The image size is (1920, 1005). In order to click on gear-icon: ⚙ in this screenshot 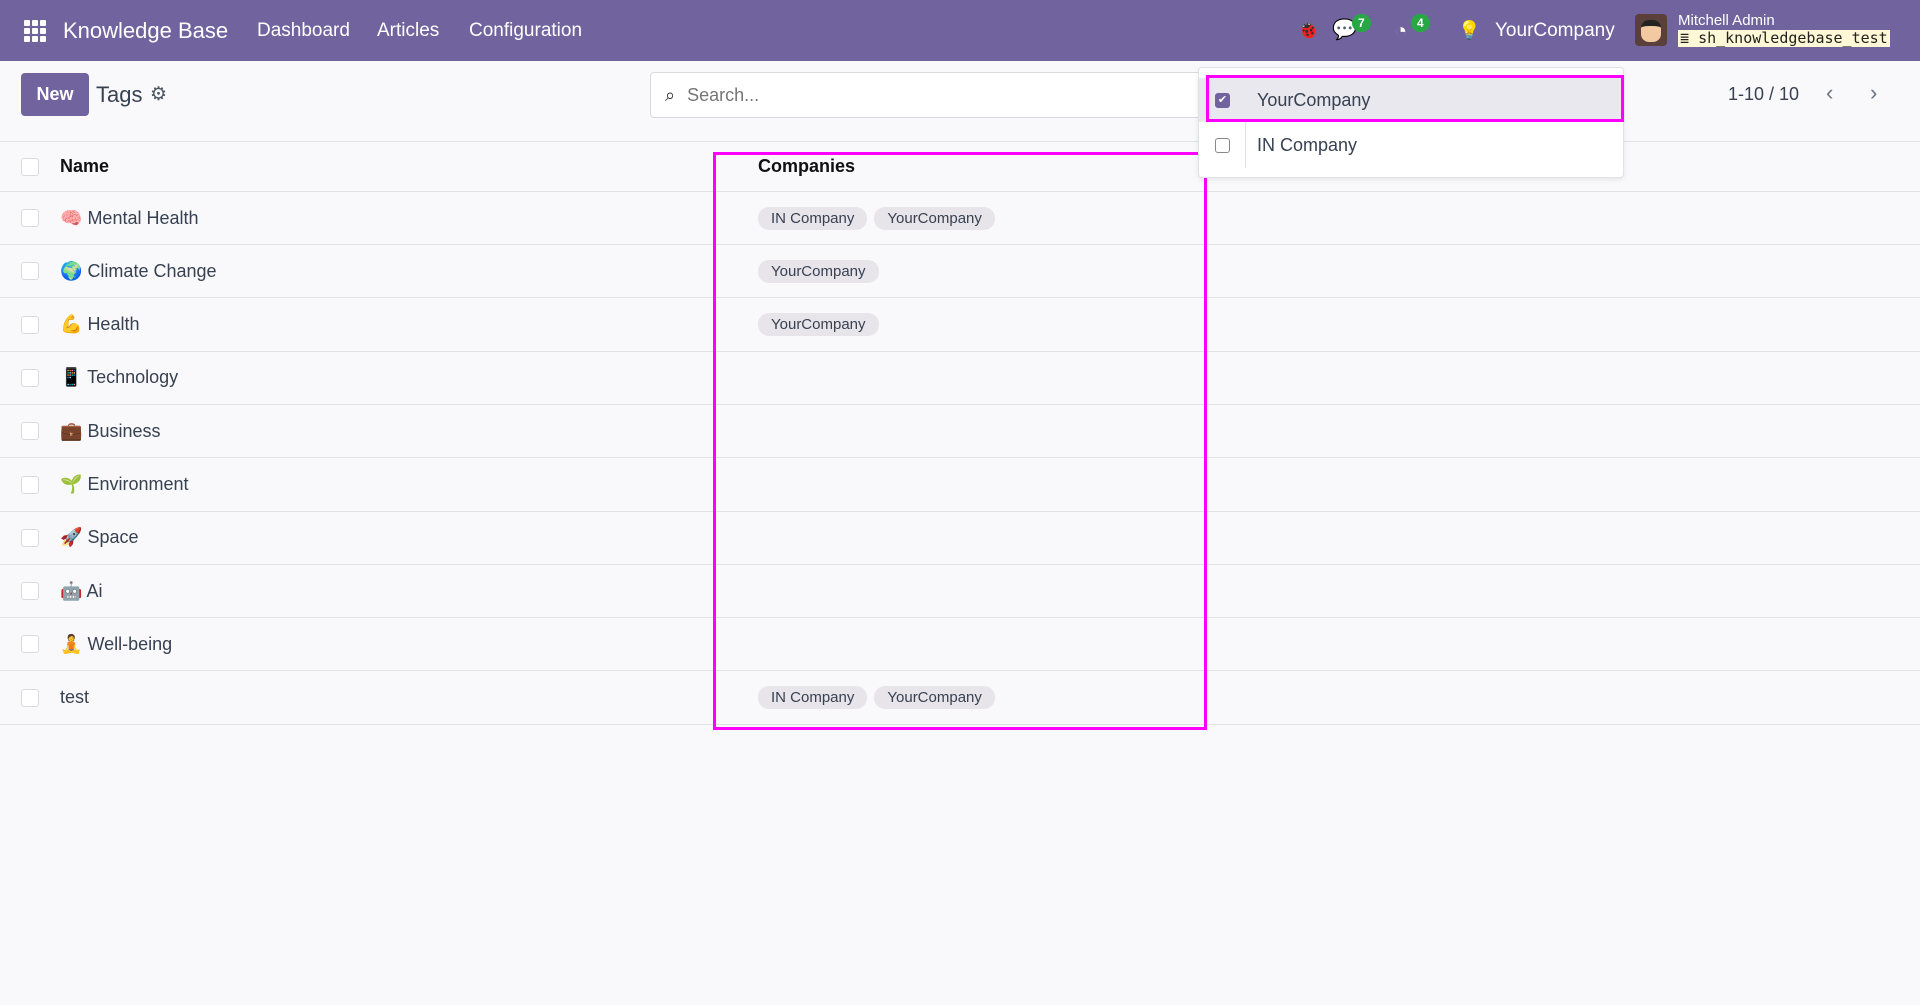, I will do `click(158, 94)`.